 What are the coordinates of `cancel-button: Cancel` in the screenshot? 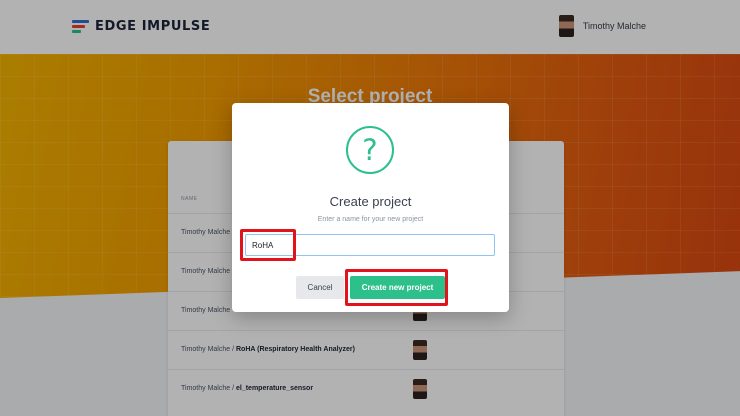 It's located at (320, 287).